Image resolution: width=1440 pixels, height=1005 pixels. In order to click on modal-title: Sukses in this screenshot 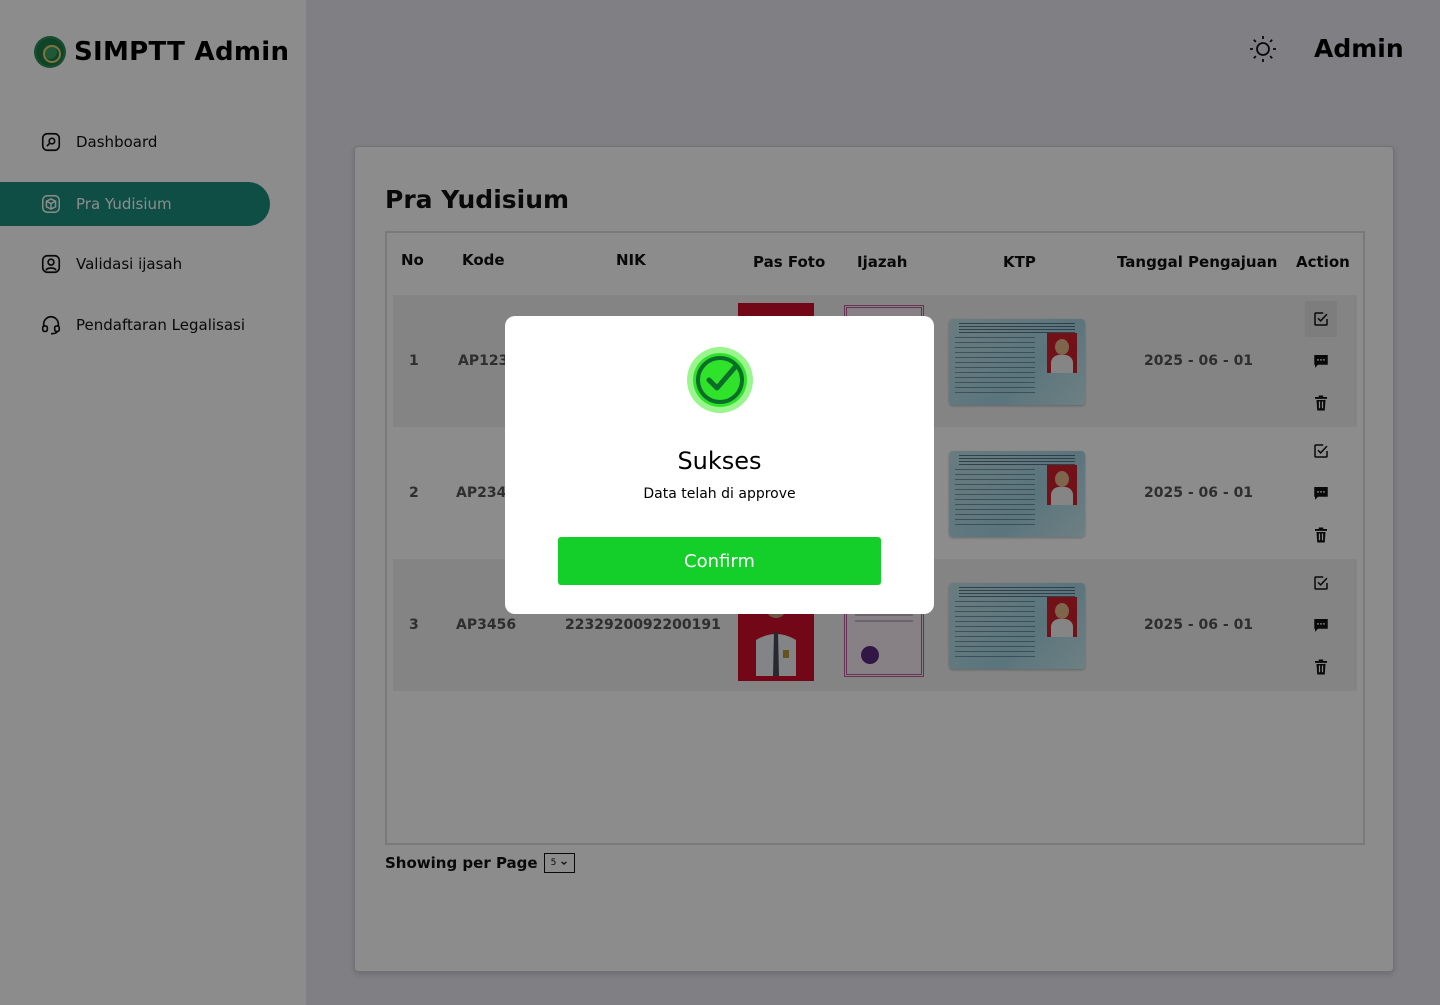, I will do `click(719, 461)`.